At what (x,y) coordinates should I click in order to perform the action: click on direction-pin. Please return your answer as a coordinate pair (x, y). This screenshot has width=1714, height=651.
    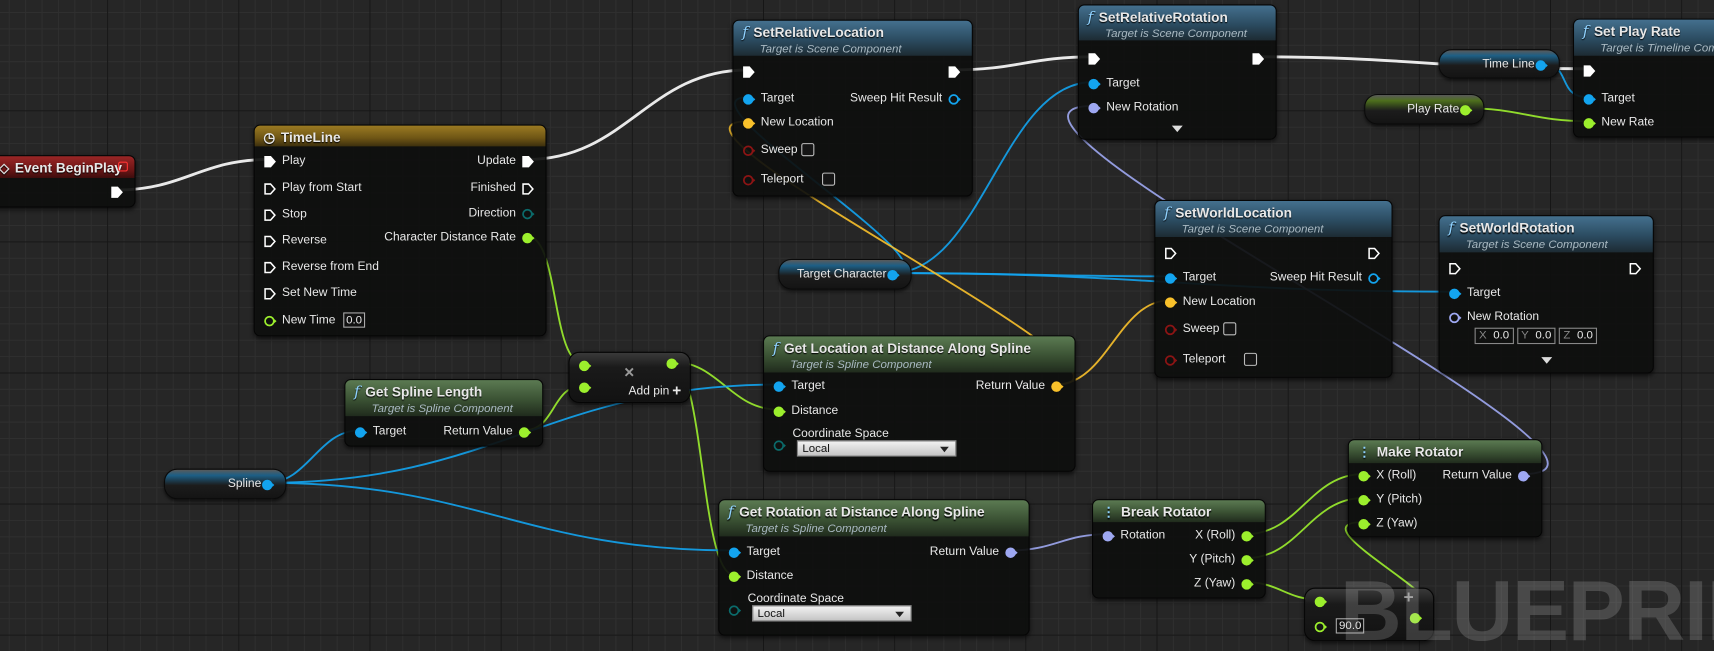
    Looking at the image, I should click on (528, 213).